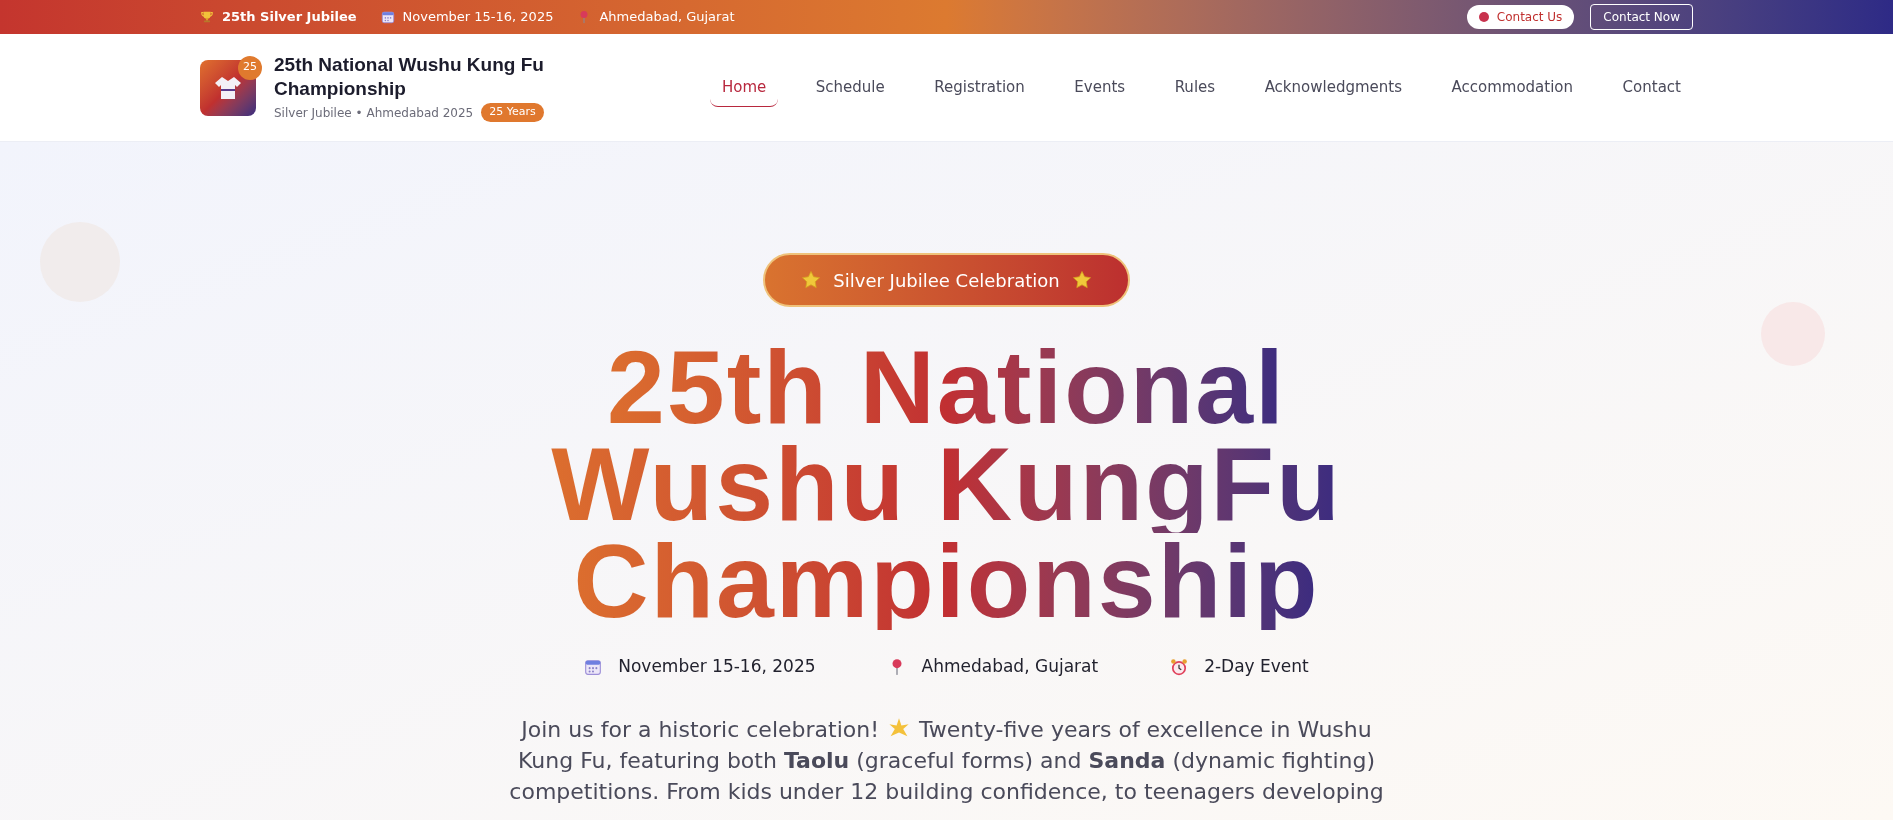  What do you see at coordinates (1195, 87) in the screenshot?
I see `nav-link: Rules` at bounding box center [1195, 87].